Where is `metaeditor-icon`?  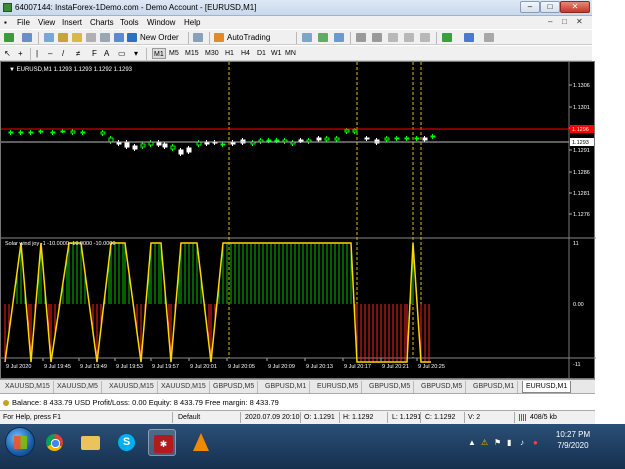 metaeditor-icon is located at coordinates (198, 37).